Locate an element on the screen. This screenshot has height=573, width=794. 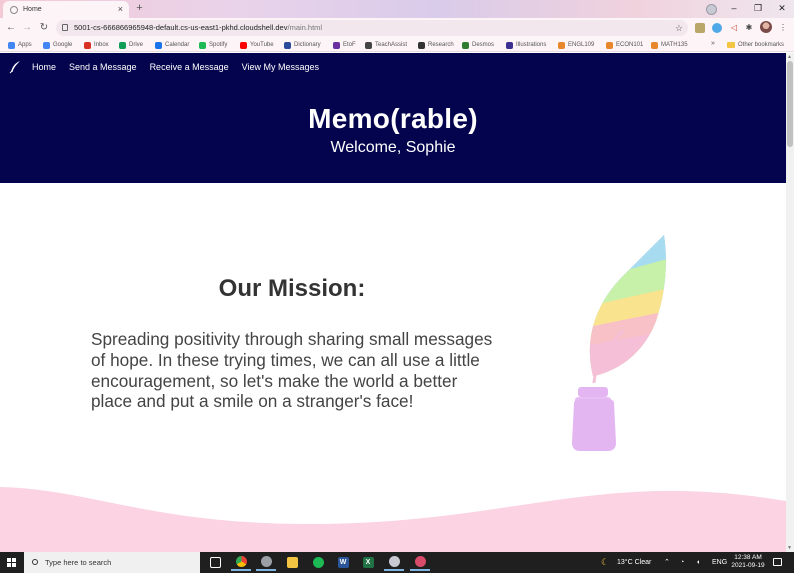
file-explorer-icon is located at coordinates (292, 562).